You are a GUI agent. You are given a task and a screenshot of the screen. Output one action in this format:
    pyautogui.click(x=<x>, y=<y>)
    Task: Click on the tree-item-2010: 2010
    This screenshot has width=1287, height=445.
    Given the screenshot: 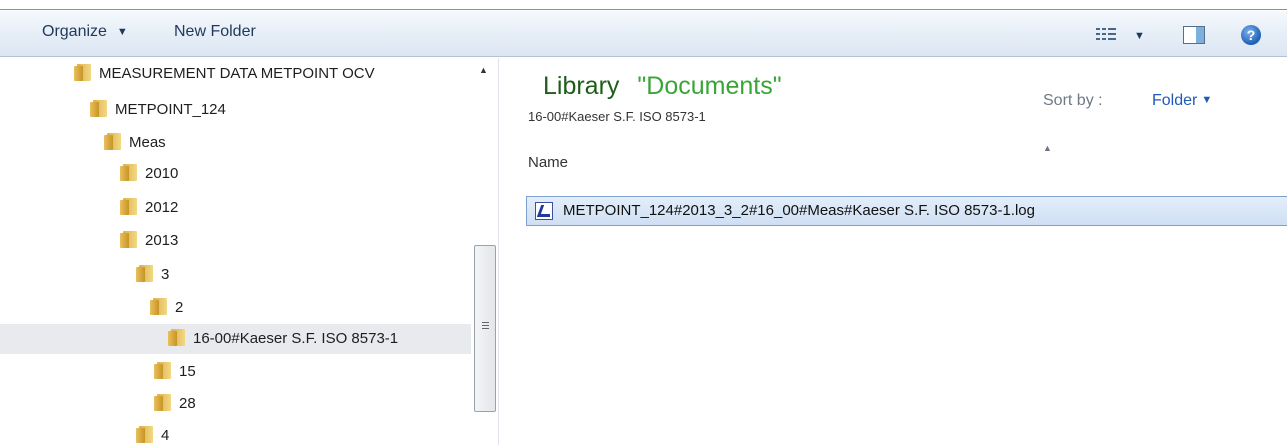 What is the action you would take?
    pyautogui.click(x=149, y=174)
    